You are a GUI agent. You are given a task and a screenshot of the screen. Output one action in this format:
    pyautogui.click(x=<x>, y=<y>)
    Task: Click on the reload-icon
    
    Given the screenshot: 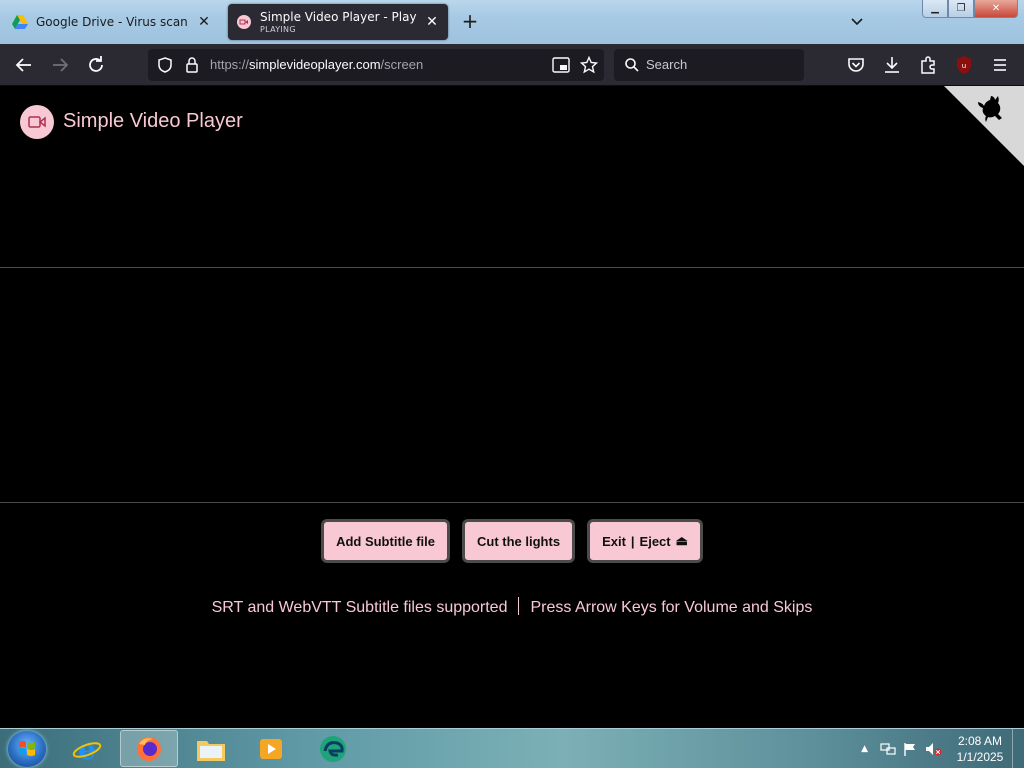 What is the action you would take?
    pyautogui.click(x=96, y=65)
    